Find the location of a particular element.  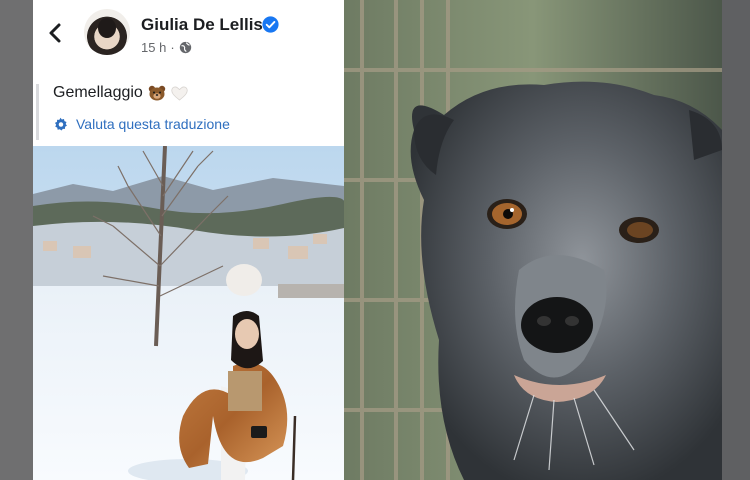

right-frame is located at coordinates (736, 240).